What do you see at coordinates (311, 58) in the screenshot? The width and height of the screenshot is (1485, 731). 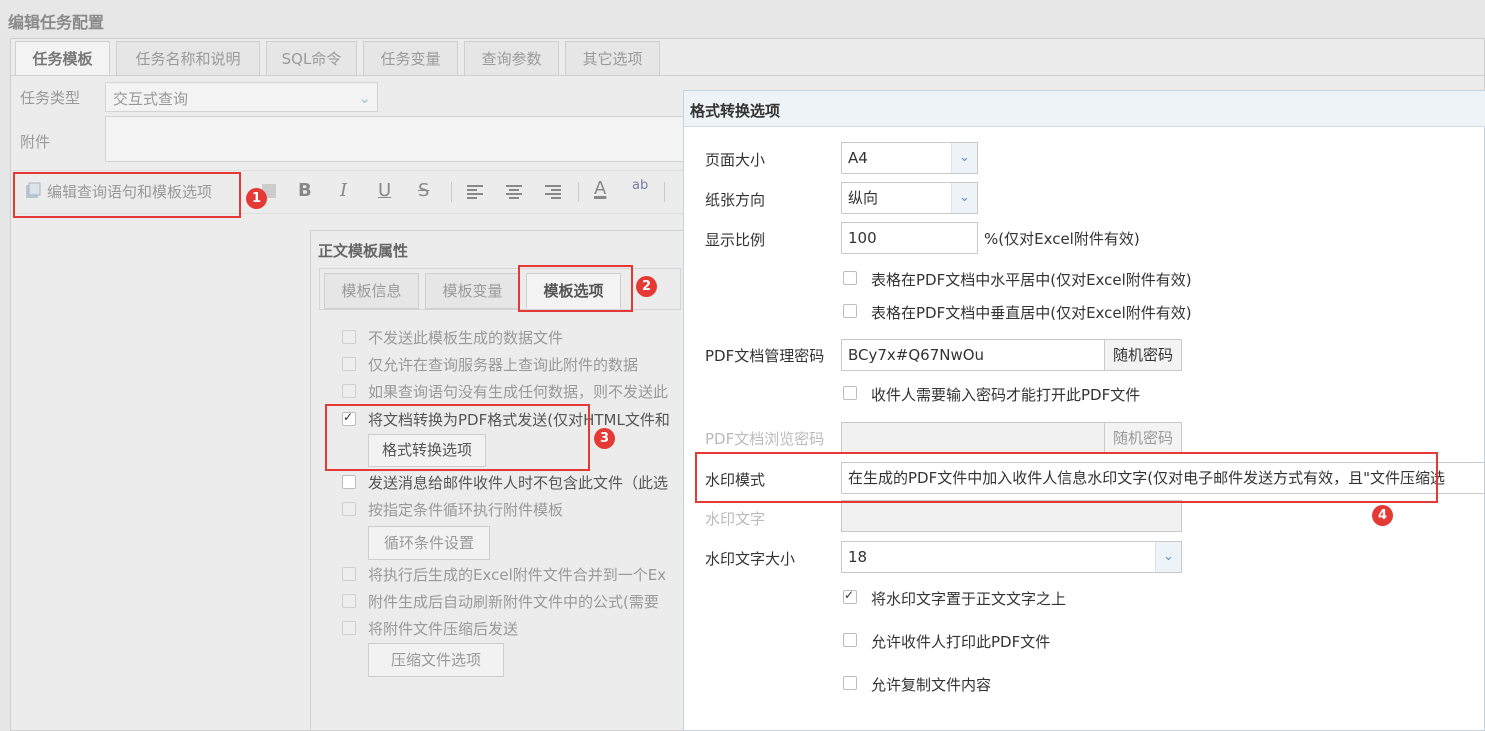 I see `tab-sql: SQL命令` at bounding box center [311, 58].